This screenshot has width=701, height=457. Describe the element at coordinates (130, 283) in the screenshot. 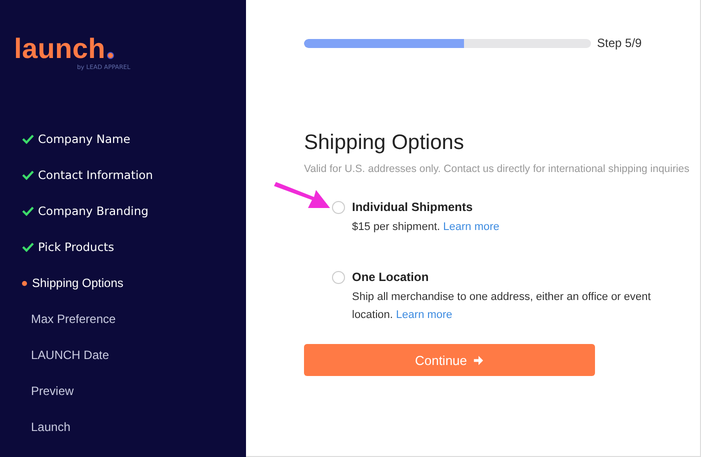

I see `step-item: Shipping Options` at that location.